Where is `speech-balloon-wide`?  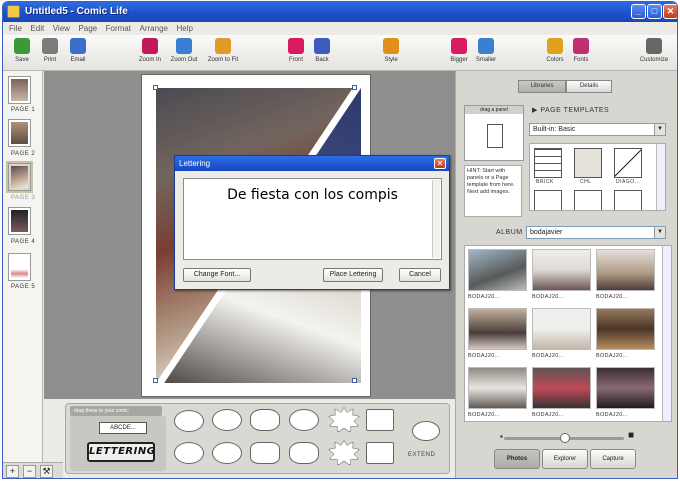 speech-balloon-wide is located at coordinates (304, 453).